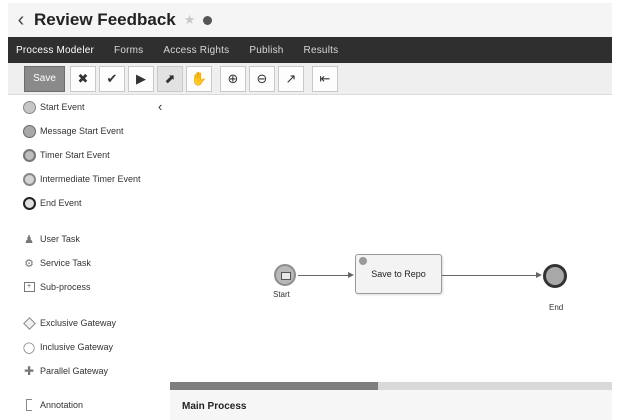 The width and height of the screenshot is (622, 420). I want to click on title-bar: ‹ Review Feedback ★, so click(310, 20).